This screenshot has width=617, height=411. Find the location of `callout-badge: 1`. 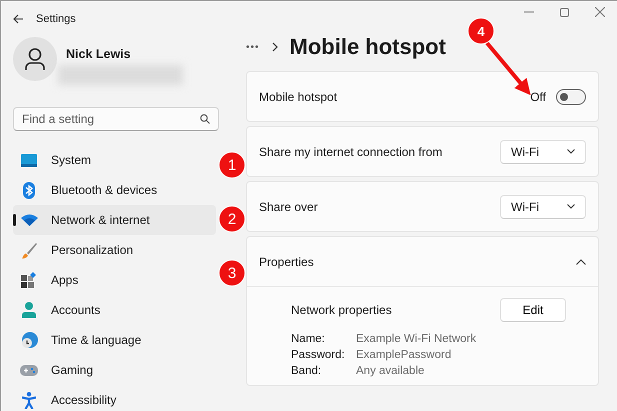

callout-badge: 1 is located at coordinates (232, 165).